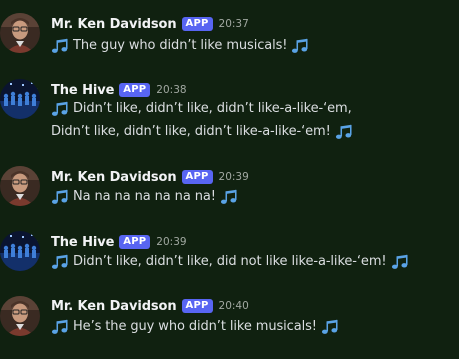 This screenshot has height=359, width=459. I want to click on message-header: The Hive APP 20:38, so click(119, 90).